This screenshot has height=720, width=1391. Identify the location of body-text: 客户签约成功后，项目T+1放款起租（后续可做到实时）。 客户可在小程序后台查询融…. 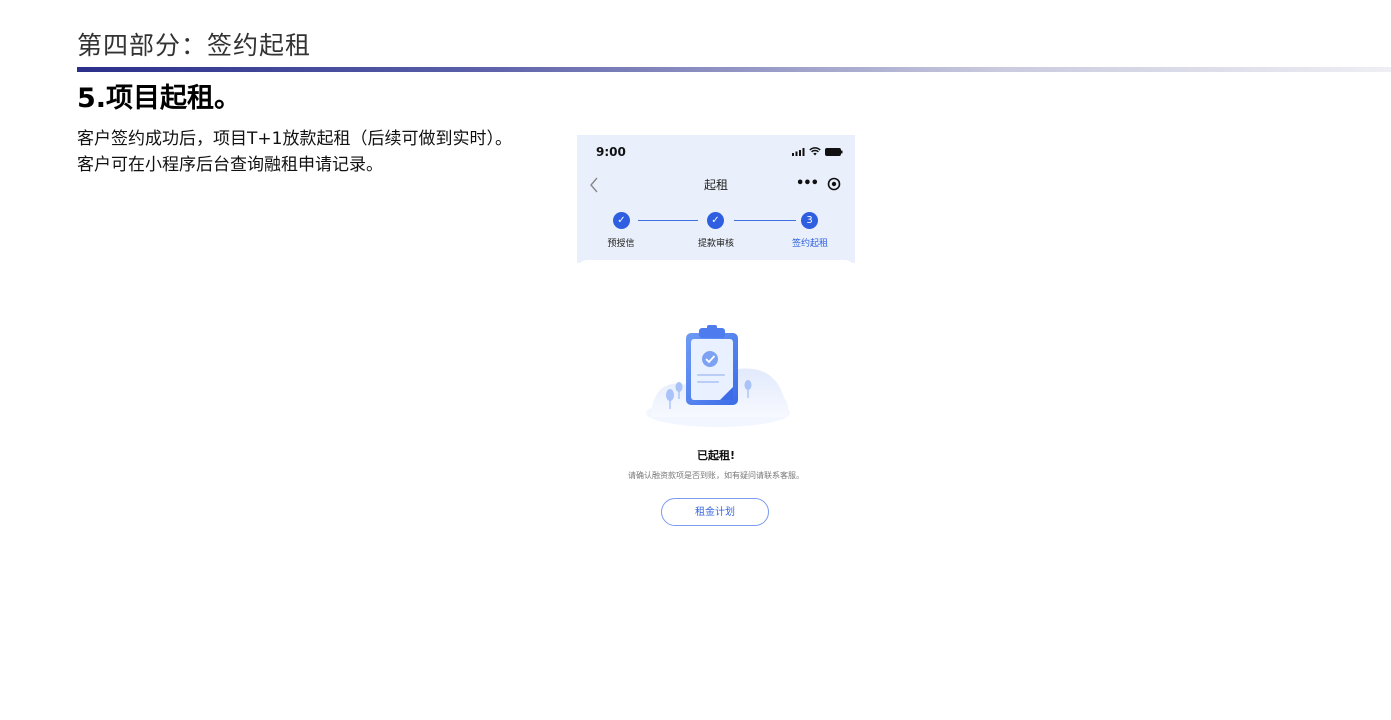
(312, 152).